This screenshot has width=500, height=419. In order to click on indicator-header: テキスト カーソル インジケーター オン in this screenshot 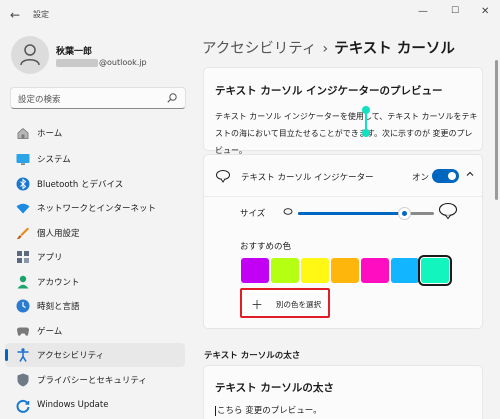, I will do `click(343, 176)`.